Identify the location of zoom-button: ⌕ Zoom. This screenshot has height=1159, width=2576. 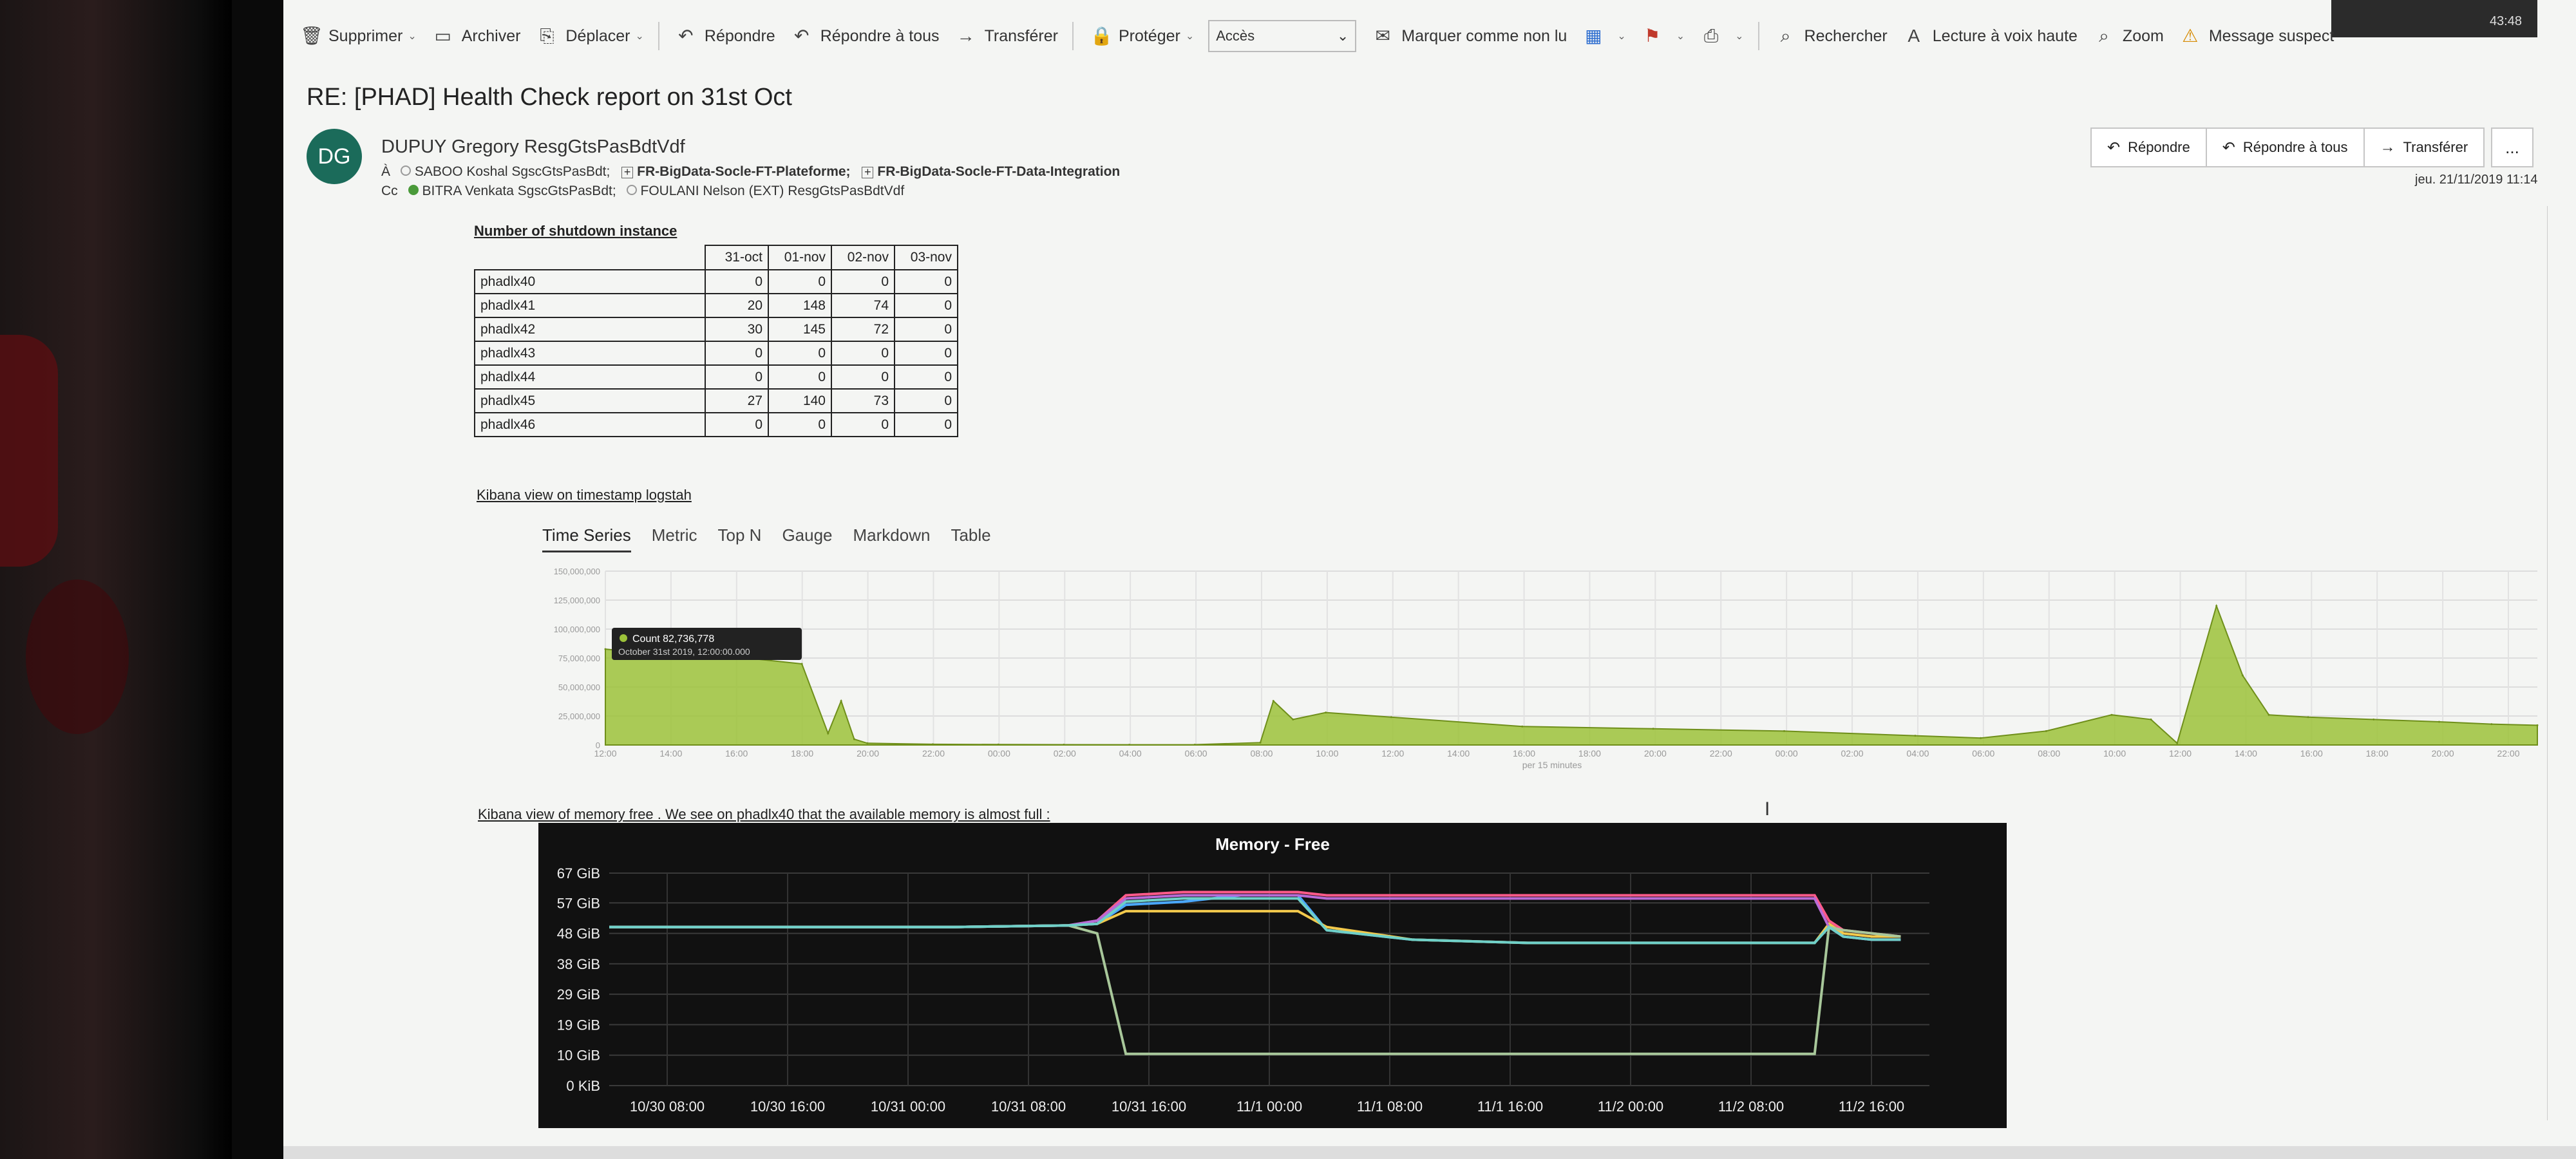
(2129, 36).